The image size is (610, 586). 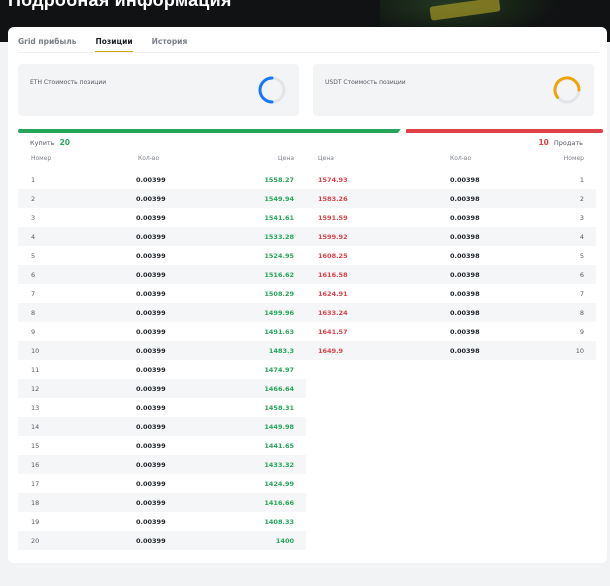 What do you see at coordinates (333, 256) in the screenshot?
I see `order-price: 1608.25` at bounding box center [333, 256].